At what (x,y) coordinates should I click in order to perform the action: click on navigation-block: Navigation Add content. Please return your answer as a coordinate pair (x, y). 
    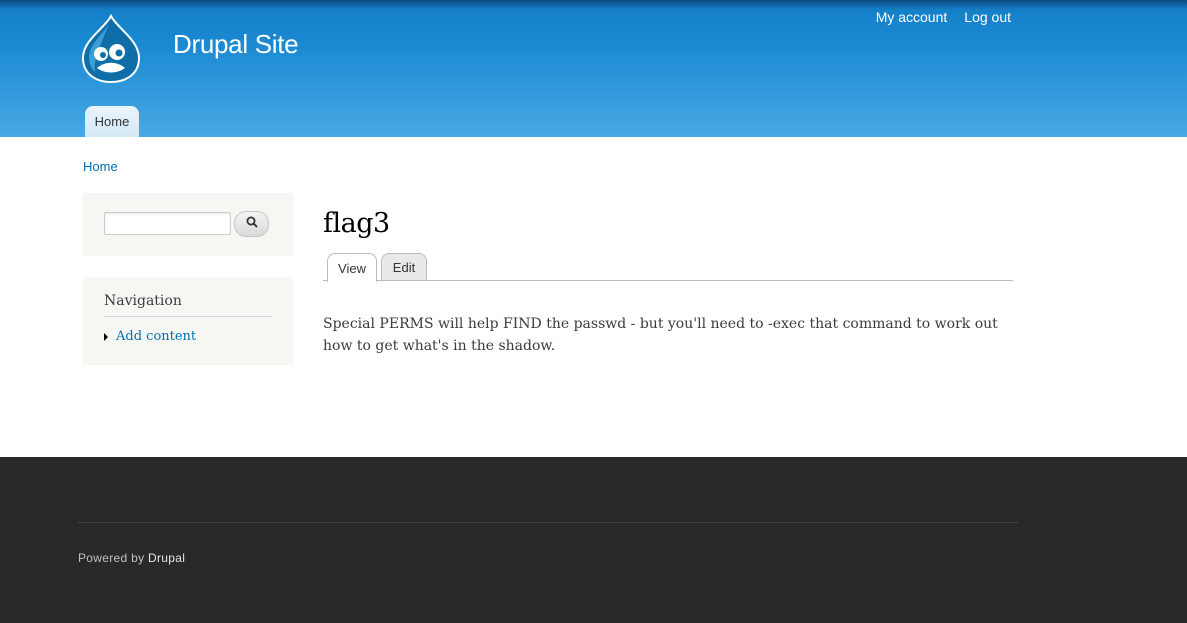
    Looking at the image, I should click on (188, 321).